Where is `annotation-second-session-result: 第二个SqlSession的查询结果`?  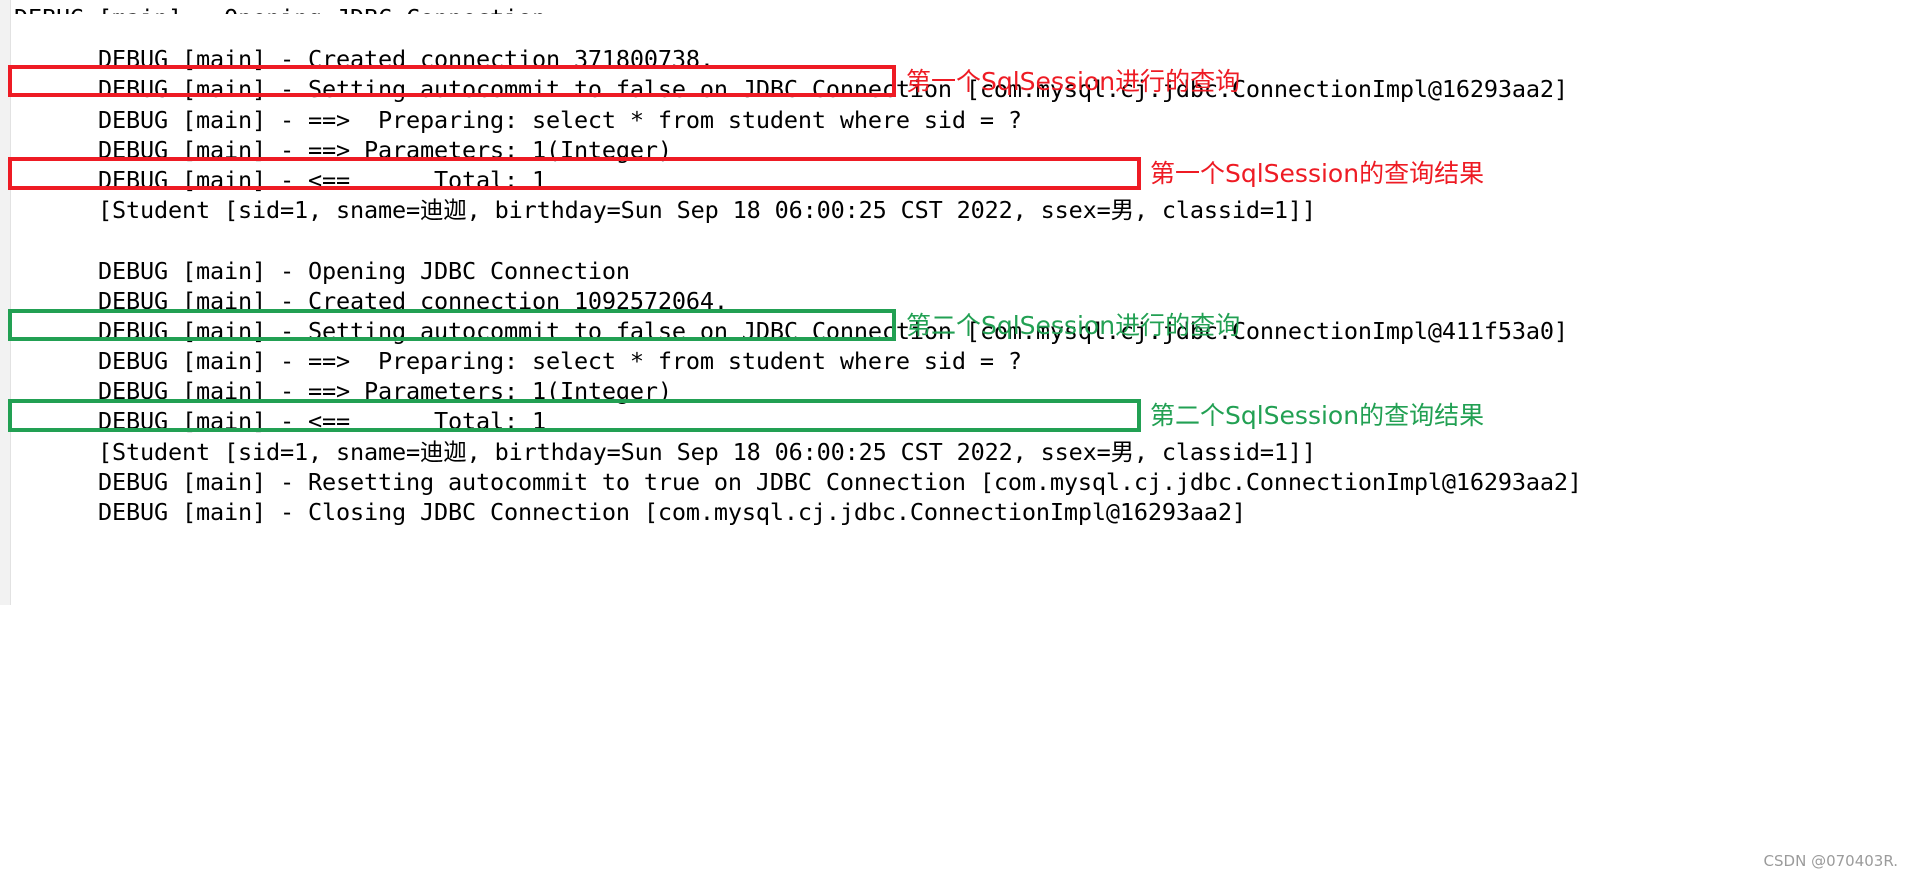 annotation-second-session-result: 第二个SqlSession的查询结果 is located at coordinates (1317, 415).